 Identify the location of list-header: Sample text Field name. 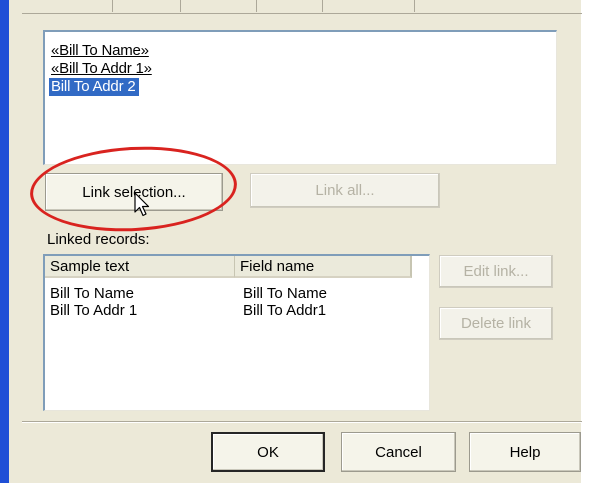
(237, 267).